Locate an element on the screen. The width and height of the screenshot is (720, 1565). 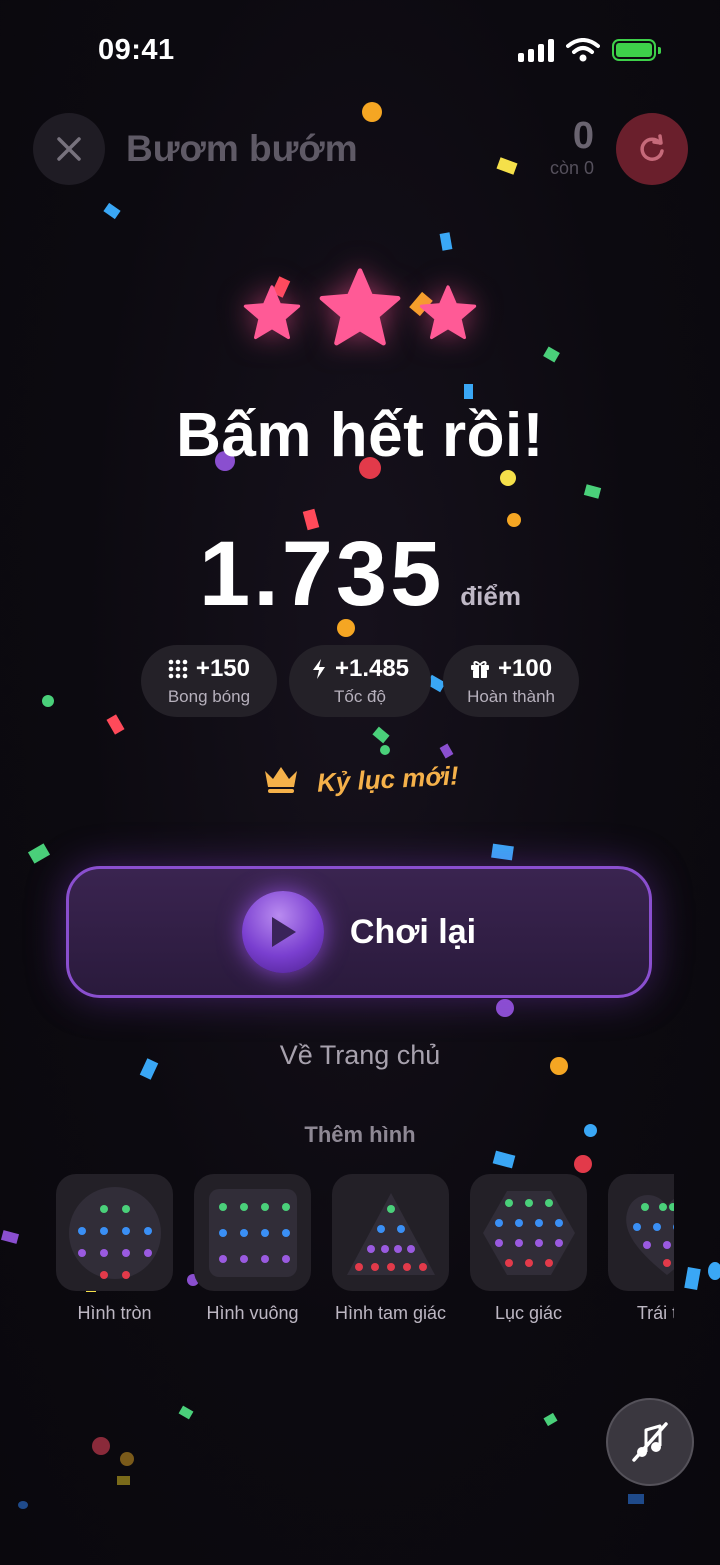
star-rating is located at coordinates (360, 309).